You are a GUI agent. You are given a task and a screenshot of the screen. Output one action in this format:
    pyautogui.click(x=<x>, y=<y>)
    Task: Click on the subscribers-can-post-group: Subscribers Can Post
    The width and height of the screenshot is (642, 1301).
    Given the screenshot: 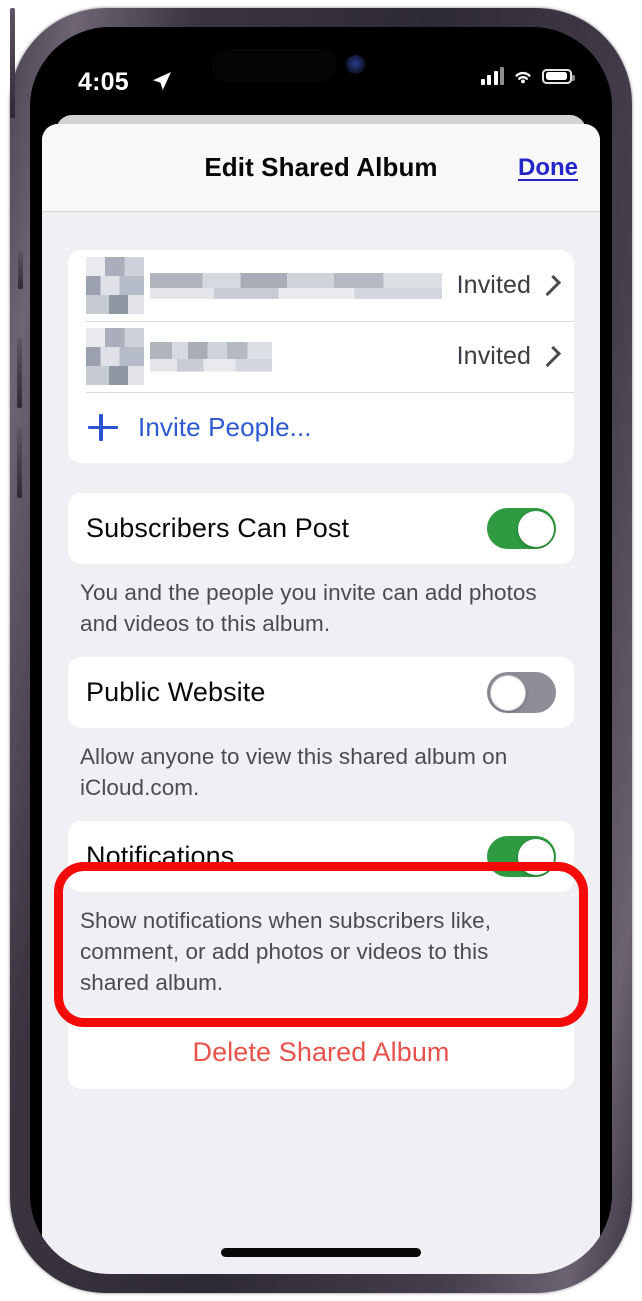 What is the action you would take?
    pyautogui.click(x=321, y=528)
    